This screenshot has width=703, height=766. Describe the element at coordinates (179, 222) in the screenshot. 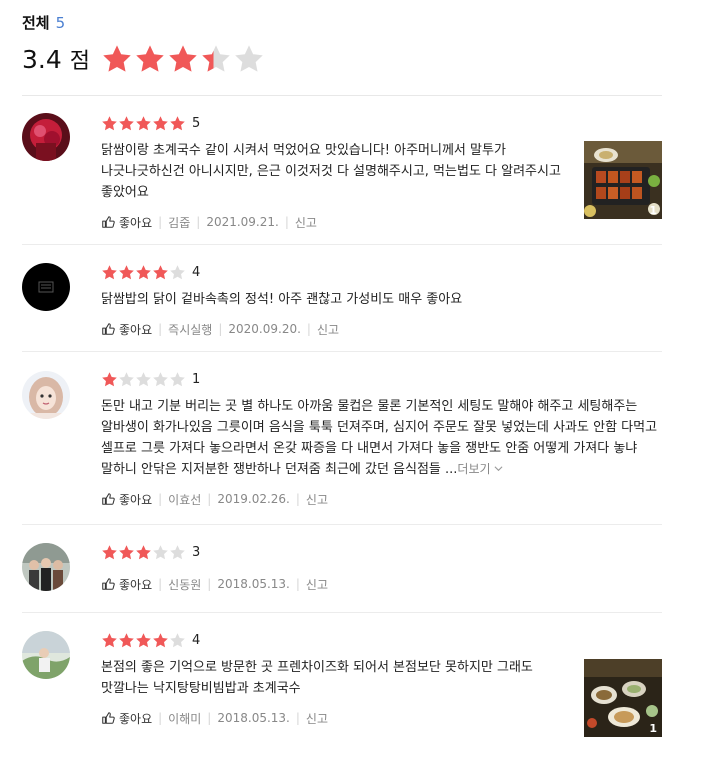

I see `review-author: 김줍` at that location.